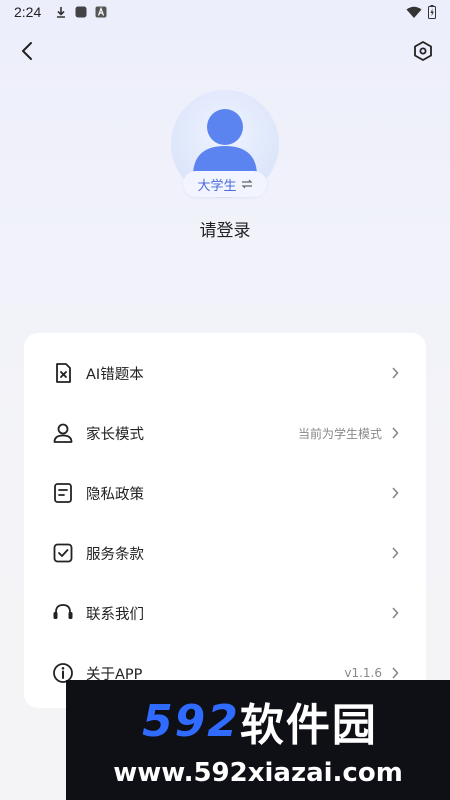 The height and width of the screenshot is (800, 450). I want to click on menu-item-privacy-policy: 隐私政策, so click(225, 493).